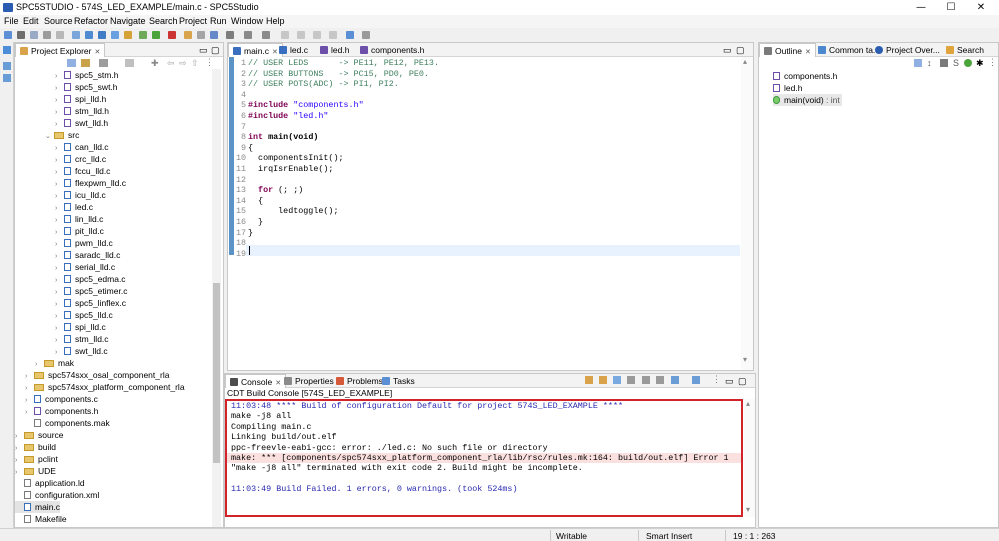 The height and width of the screenshot is (541, 999). What do you see at coordinates (392, 50) in the screenshot?
I see `tab-components-h: components.h` at bounding box center [392, 50].